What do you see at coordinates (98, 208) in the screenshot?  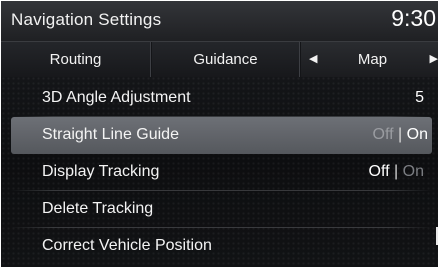 I see `setting-label: Delete Tracking` at bounding box center [98, 208].